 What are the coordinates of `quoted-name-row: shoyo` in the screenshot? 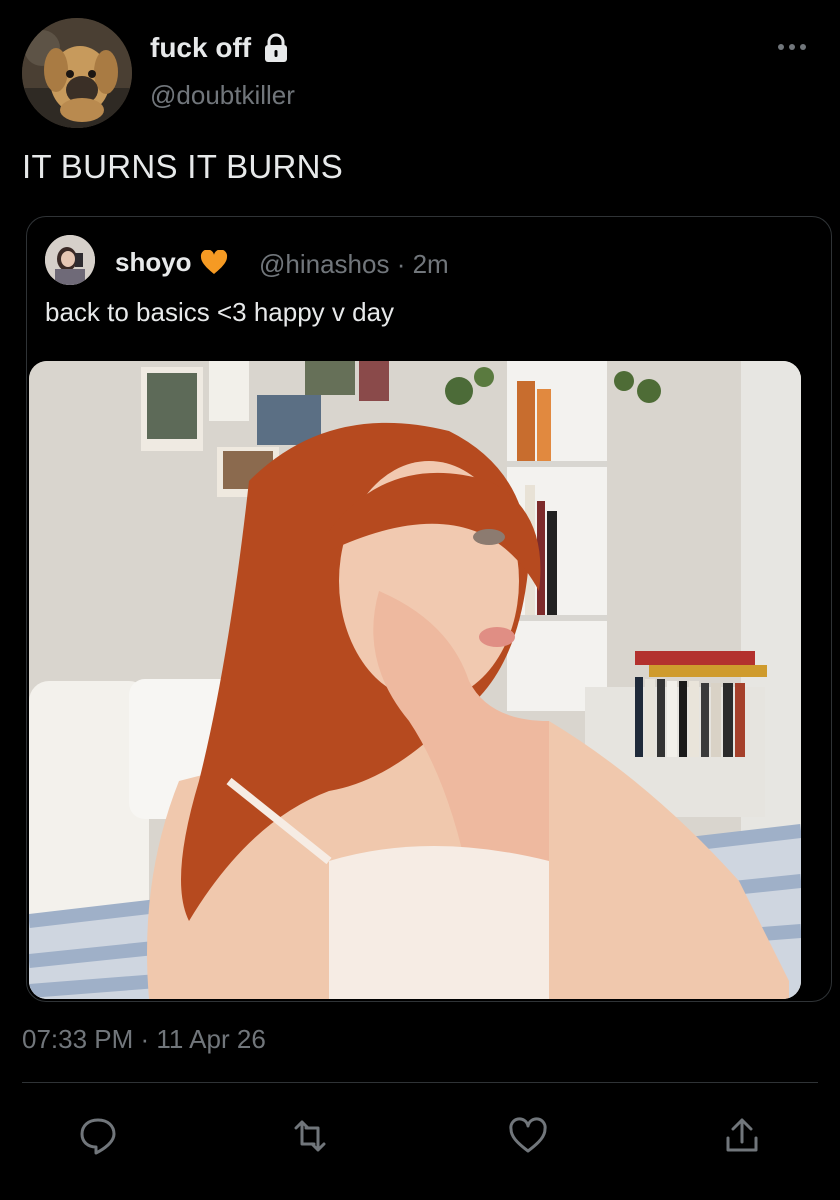 It's located at (171, 262).